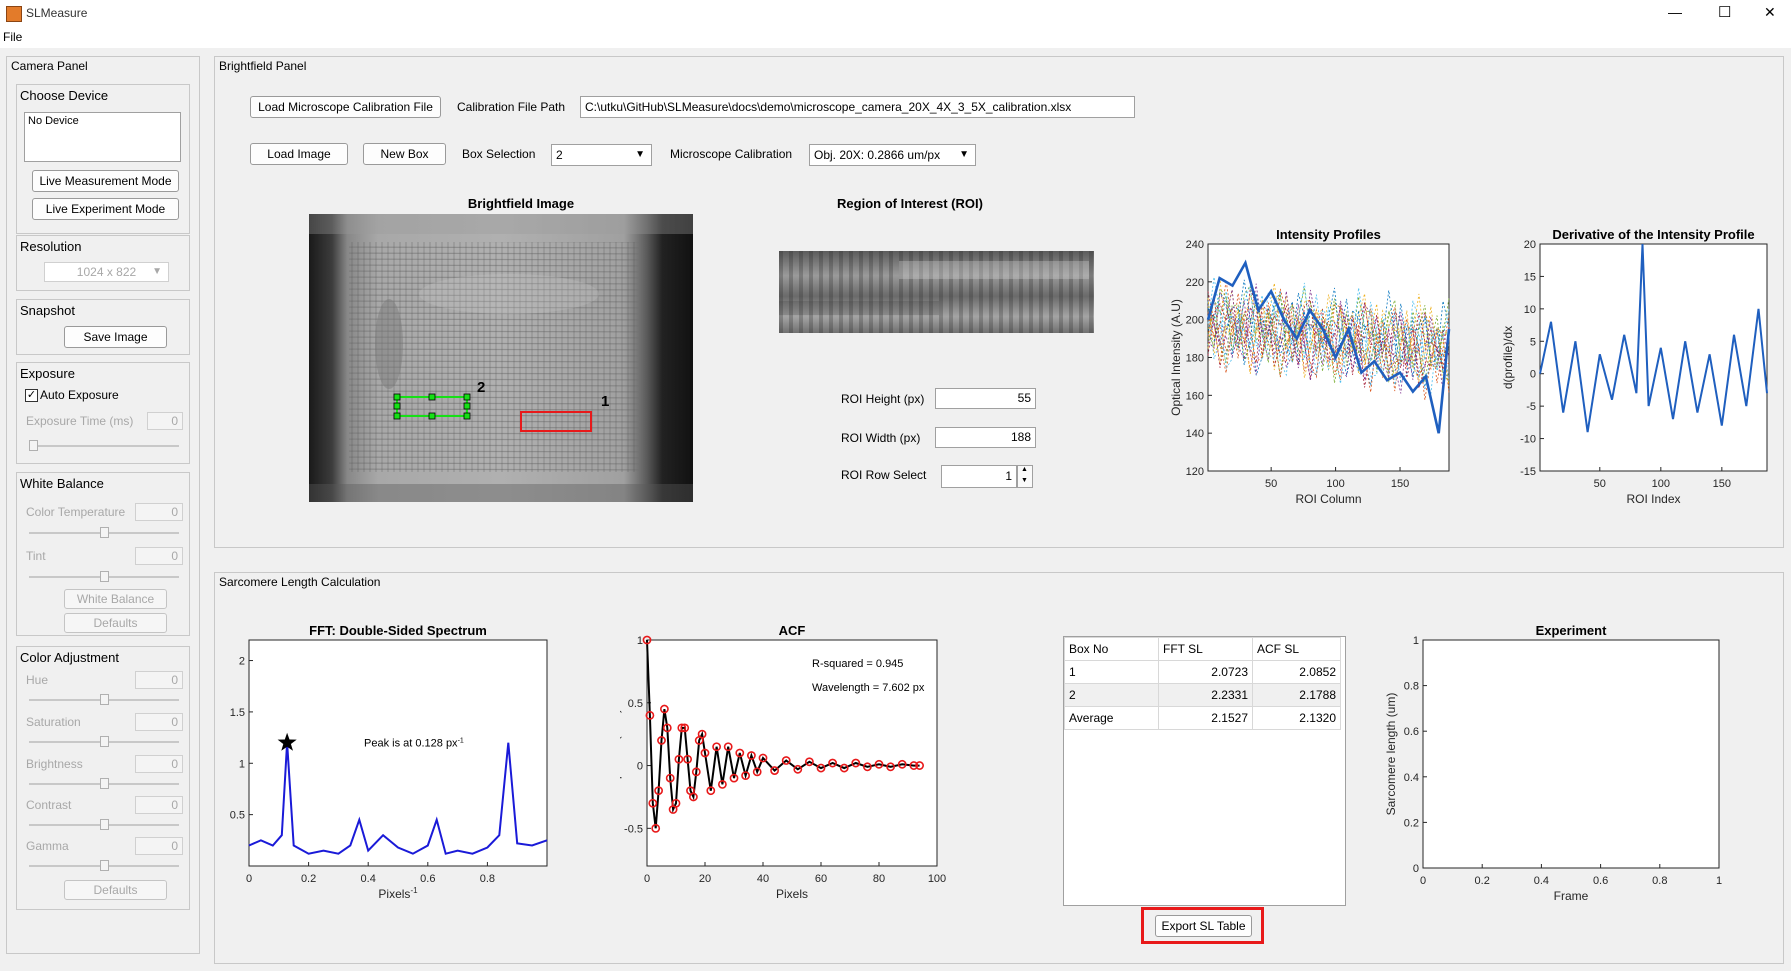  What do you see at coordinates (1203, 926) in the screenshot?
I see `export-sl-table-button: Export SL Table` at bounding box center [1203, 926].